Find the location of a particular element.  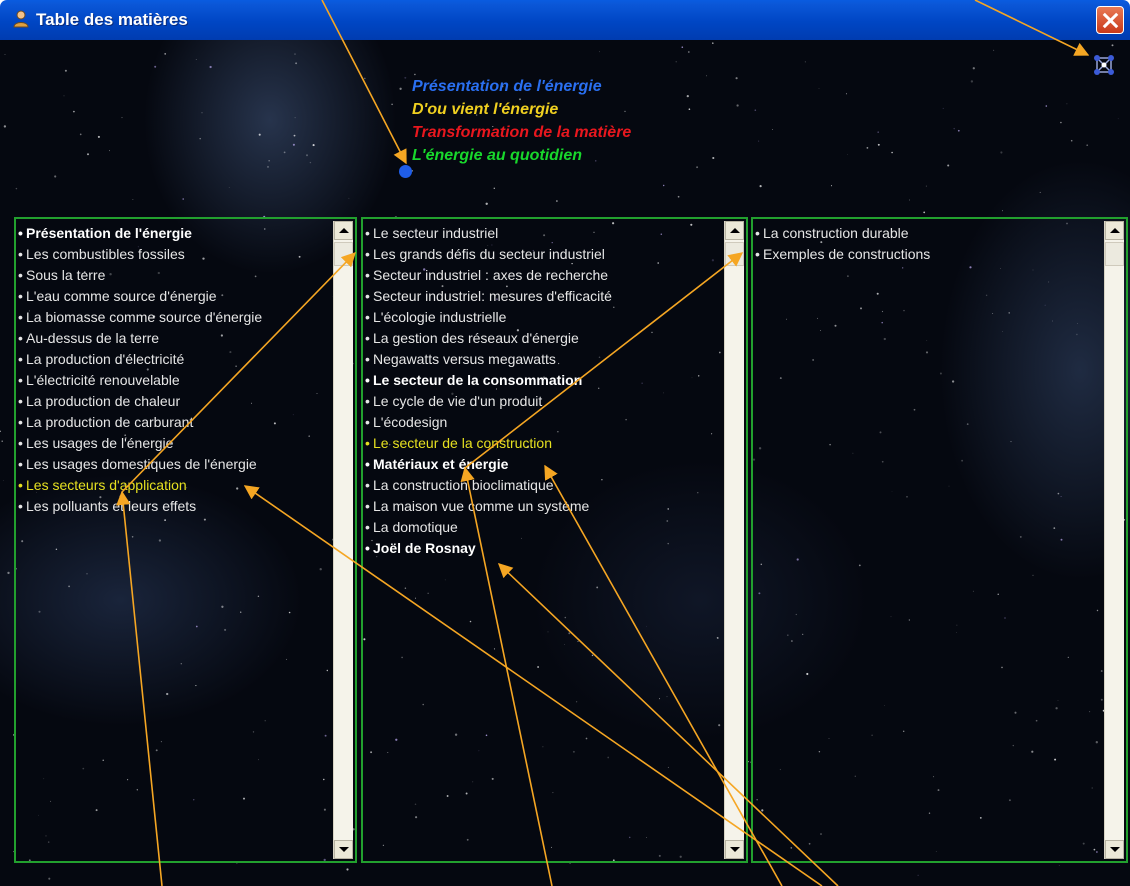

list-item: • La domotique is located at coordinates (543, 527).